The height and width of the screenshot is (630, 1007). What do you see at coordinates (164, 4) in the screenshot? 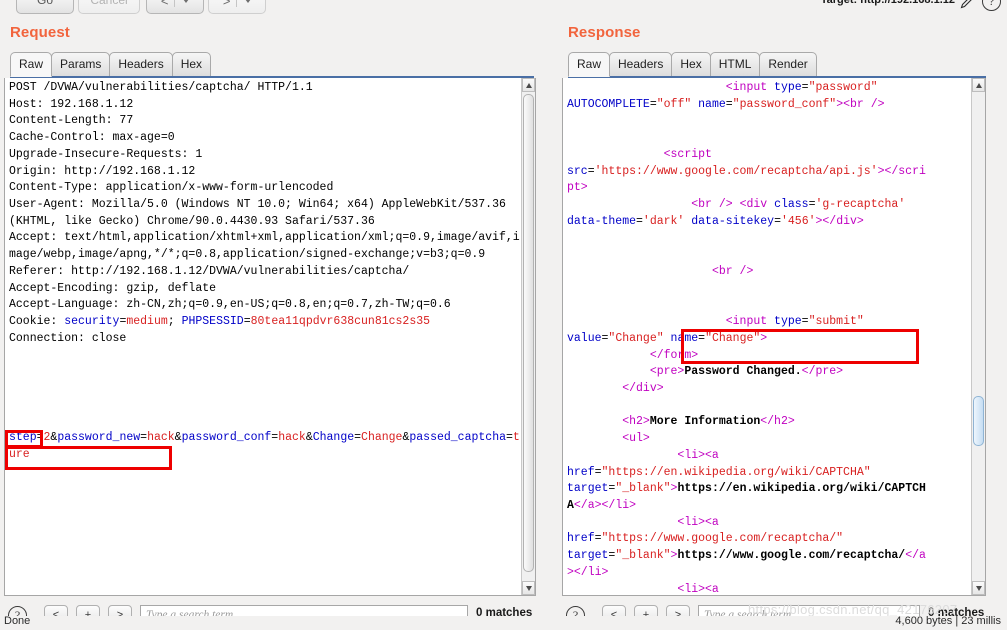
I see `left-arrow-icon: <` at bounding box center [164, 4].